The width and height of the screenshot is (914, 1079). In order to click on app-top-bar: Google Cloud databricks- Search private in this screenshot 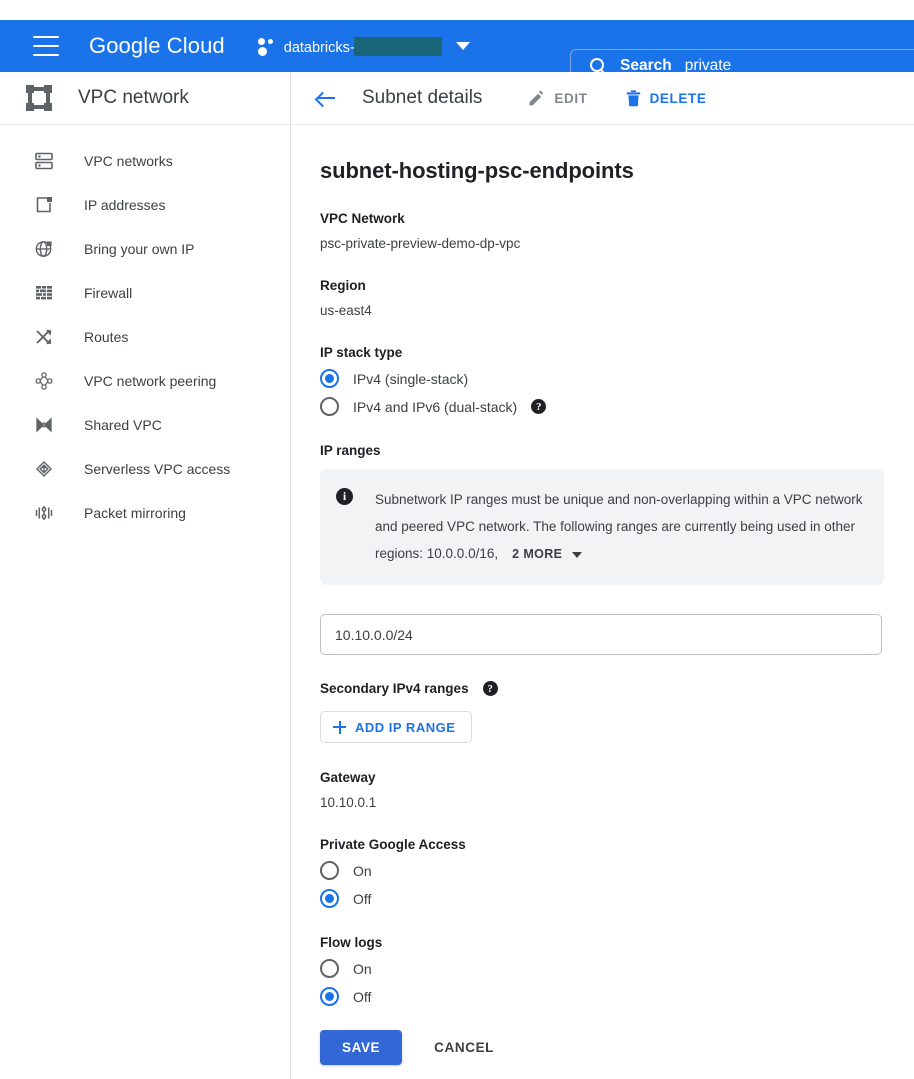, I will do `click(457, 51)`.